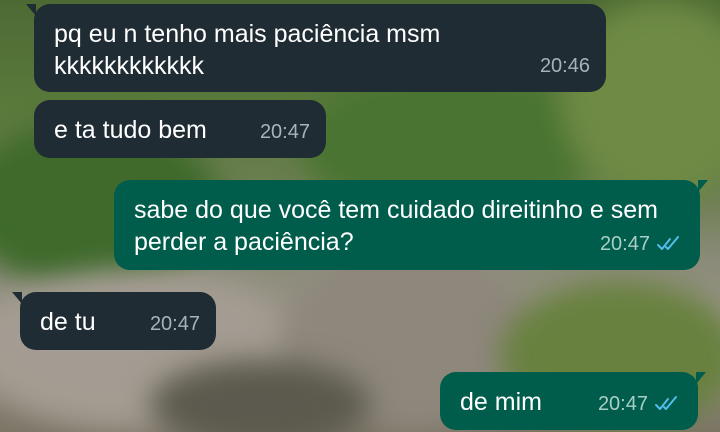  Describe the element at coordinates (114, 321) in the screenshot. I see `message-bubble: de tu 20:47` at that location.